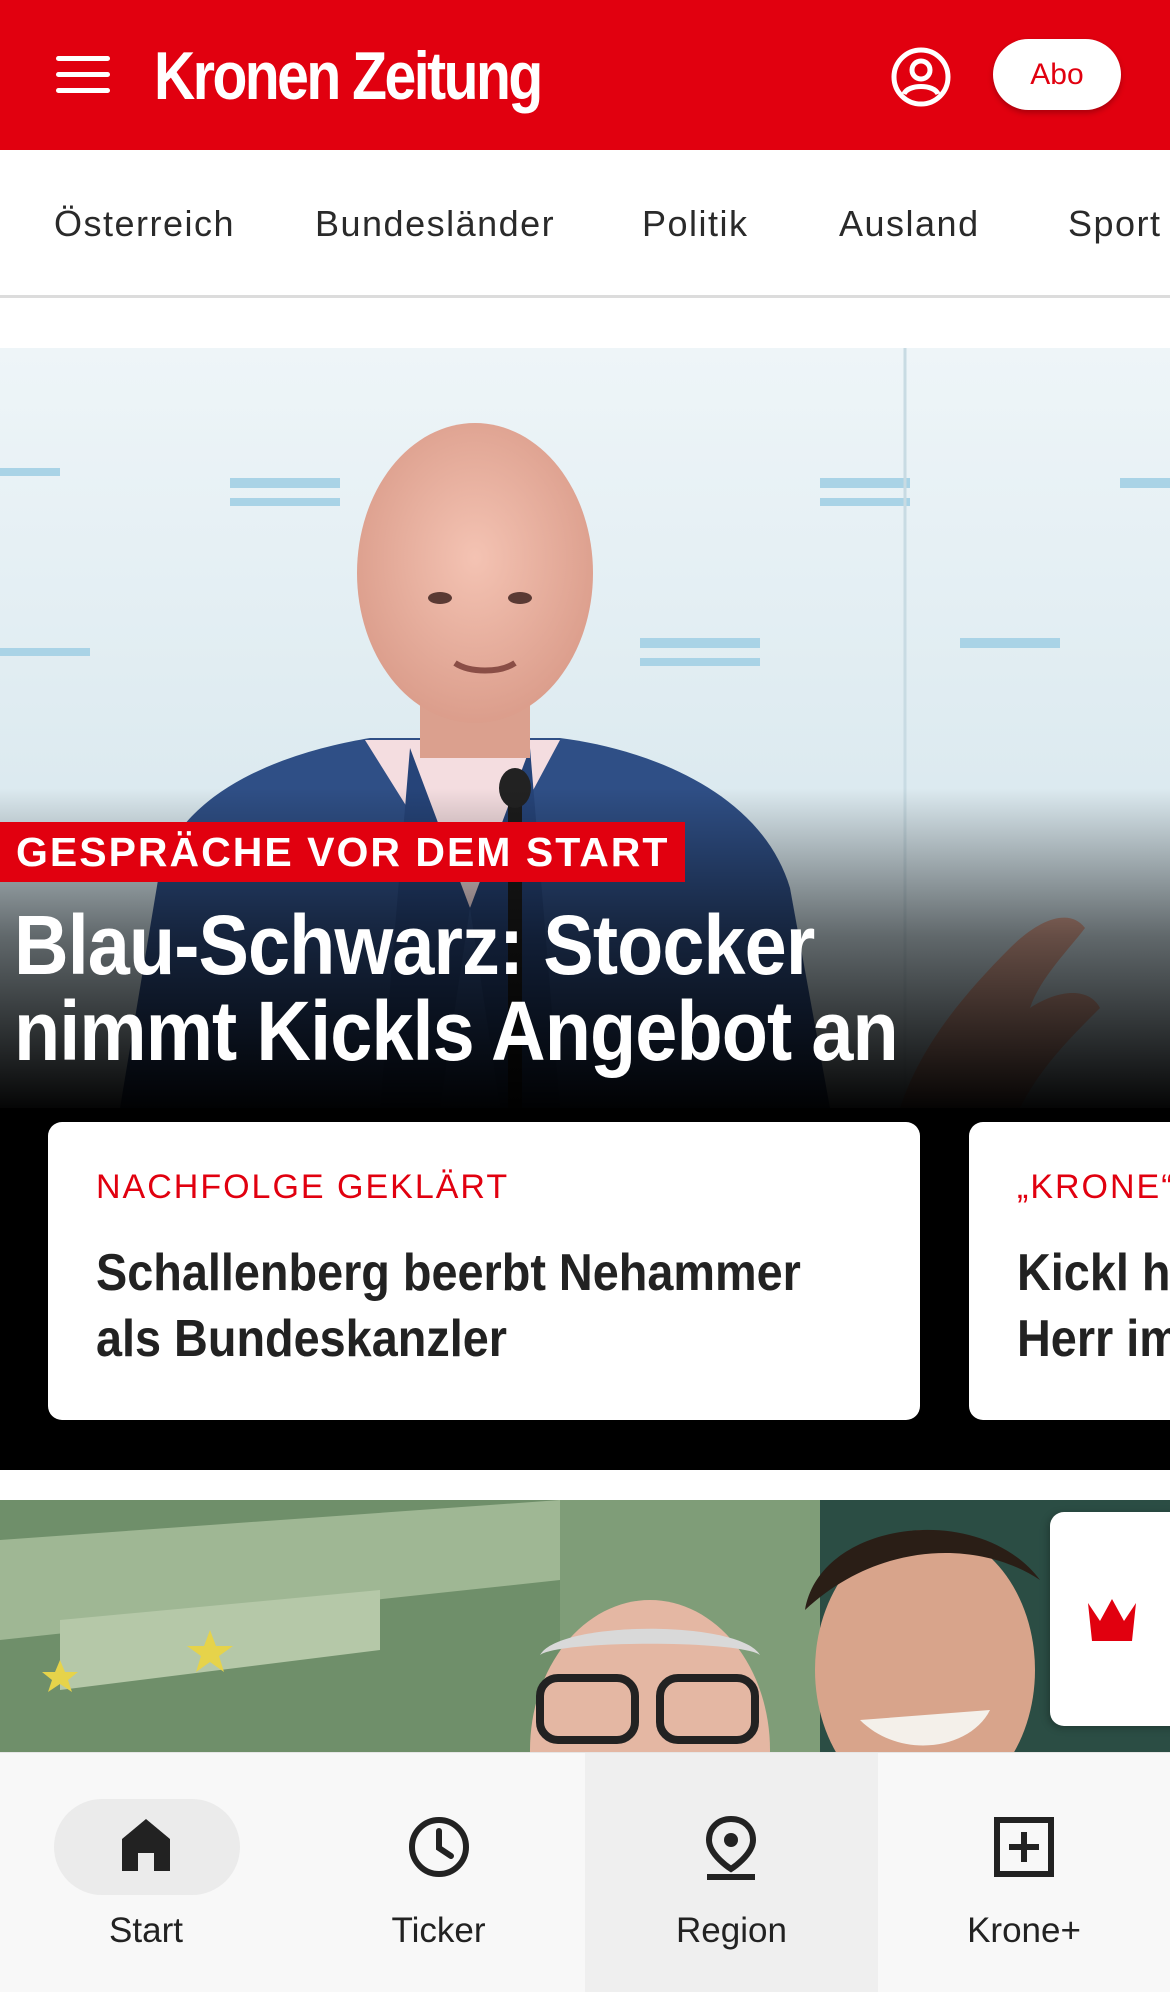 The image size is (1170, 1992). I want to click on category-politik: Politik, so click(695, 222).